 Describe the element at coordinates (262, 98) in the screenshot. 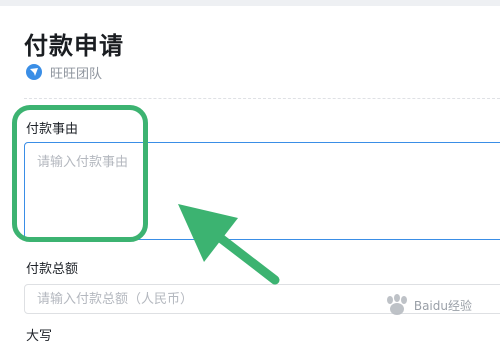

I see `section-divider` at that location.